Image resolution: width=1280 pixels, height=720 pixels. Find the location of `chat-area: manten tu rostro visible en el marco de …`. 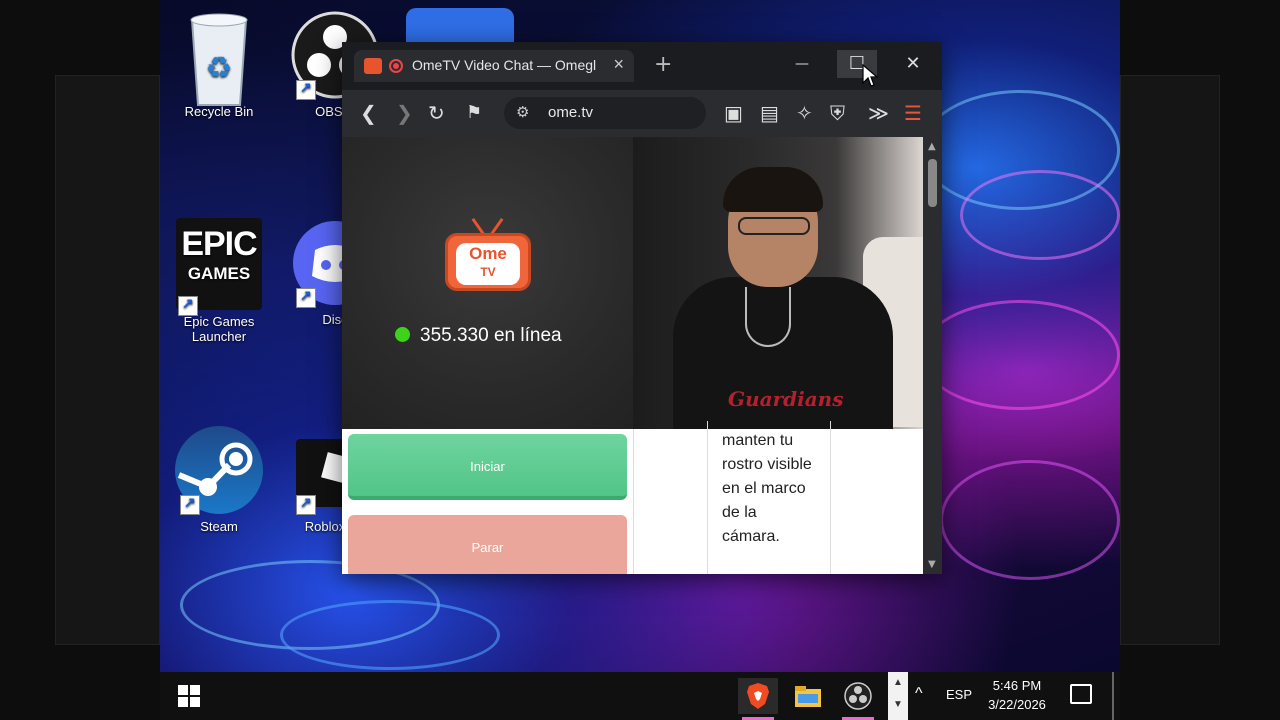

chat-area: manten tu rostro visible en el marco de … is located at coordinates (778, 497).